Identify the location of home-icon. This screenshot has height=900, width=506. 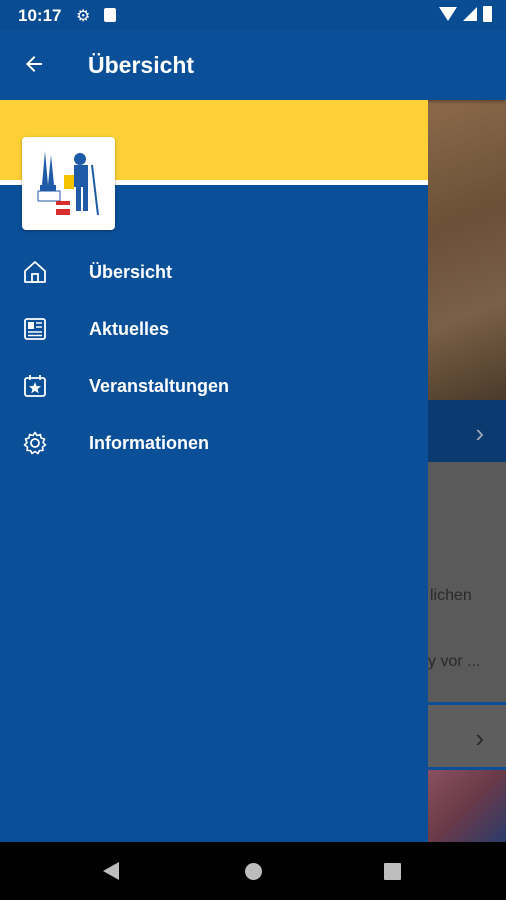
(35, 272).